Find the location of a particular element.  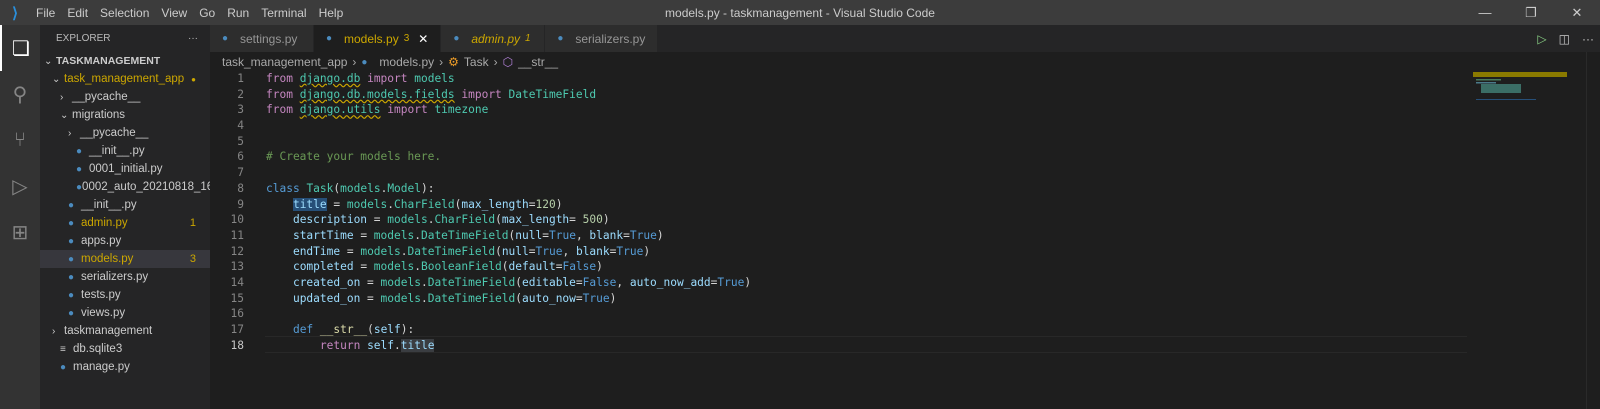

tab-admin-py: ● admin.py 1 is located at coordinates (493, 38).